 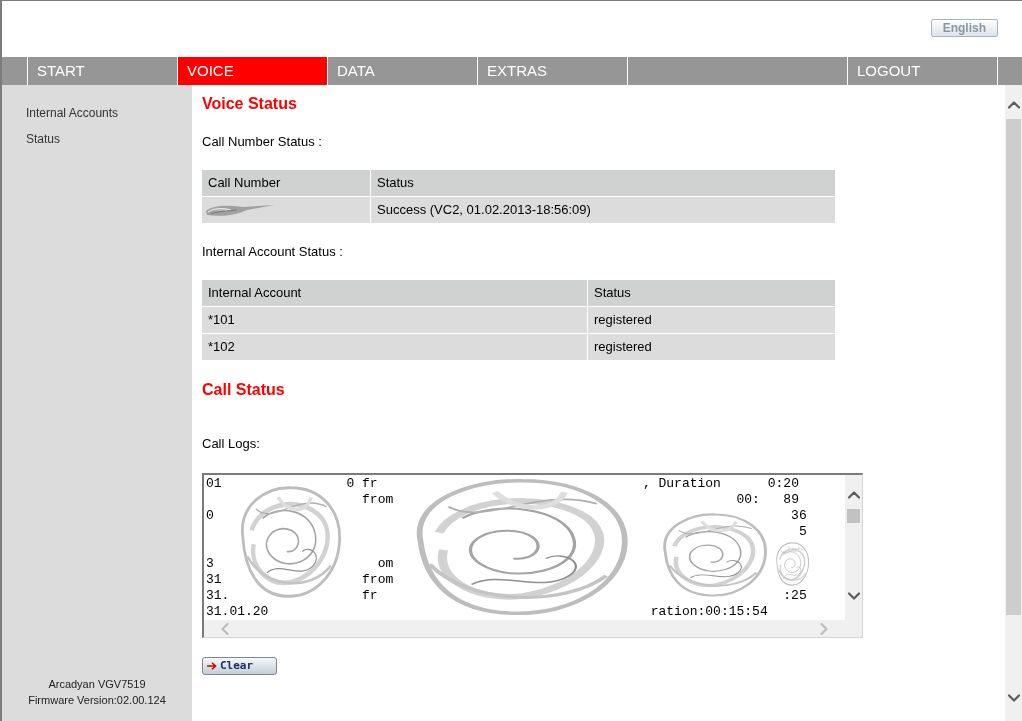 What do you see at coordinates (212, 666) in the screenshot?
I see `arrow-right-icon` at bounding box center [212, 666].